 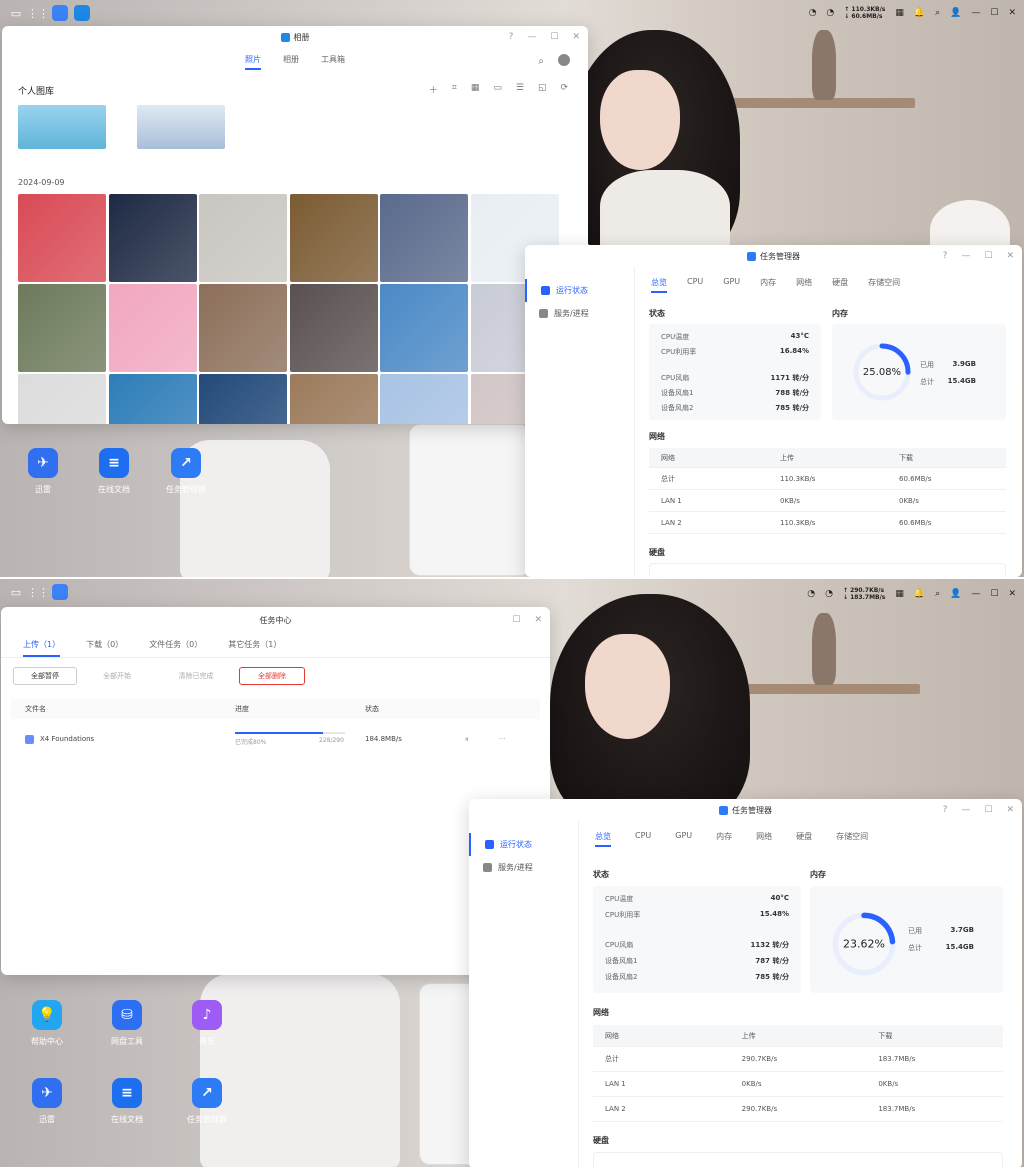 What do you see at coordinates (127, 1023) in the screenshot?
I see `desktop-icon-netdisk: ⛁ 网盘工具` at bounding box center [127, 1023].